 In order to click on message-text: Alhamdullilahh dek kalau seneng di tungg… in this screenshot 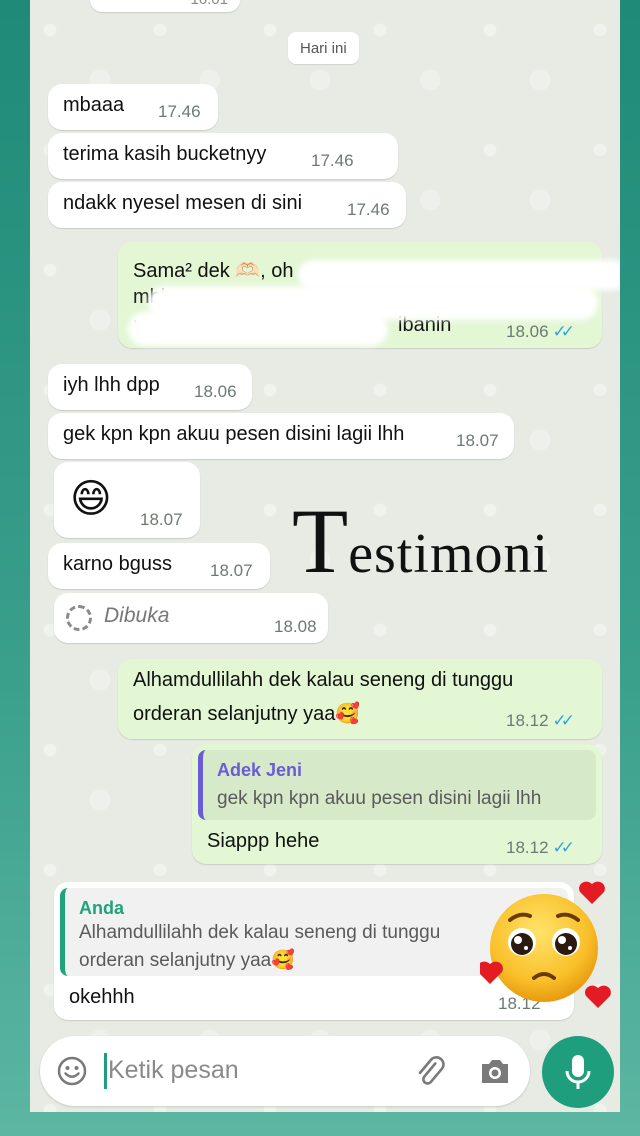, I will do `click(323, 680)`.